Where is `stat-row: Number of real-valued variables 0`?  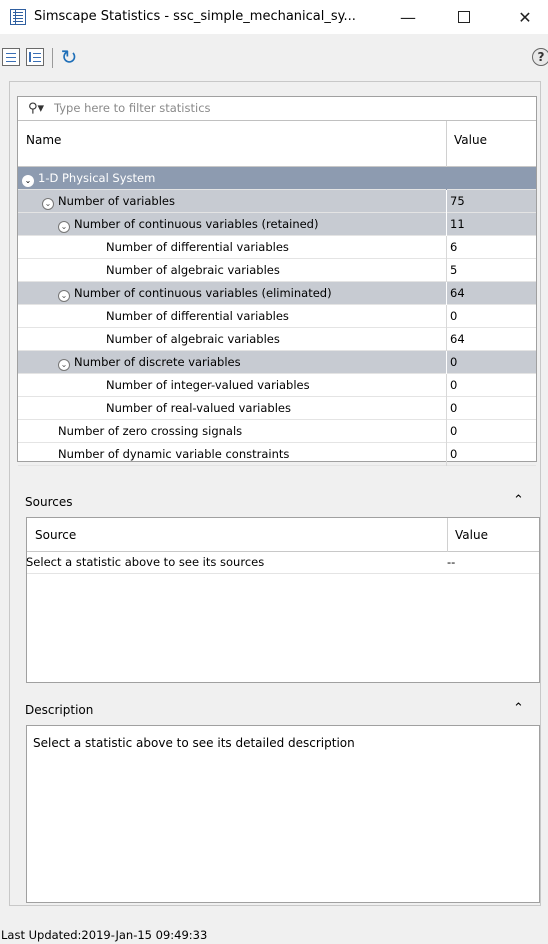
stat-row: Number of real-valued variables 0 is located at coordinates (277, 408).